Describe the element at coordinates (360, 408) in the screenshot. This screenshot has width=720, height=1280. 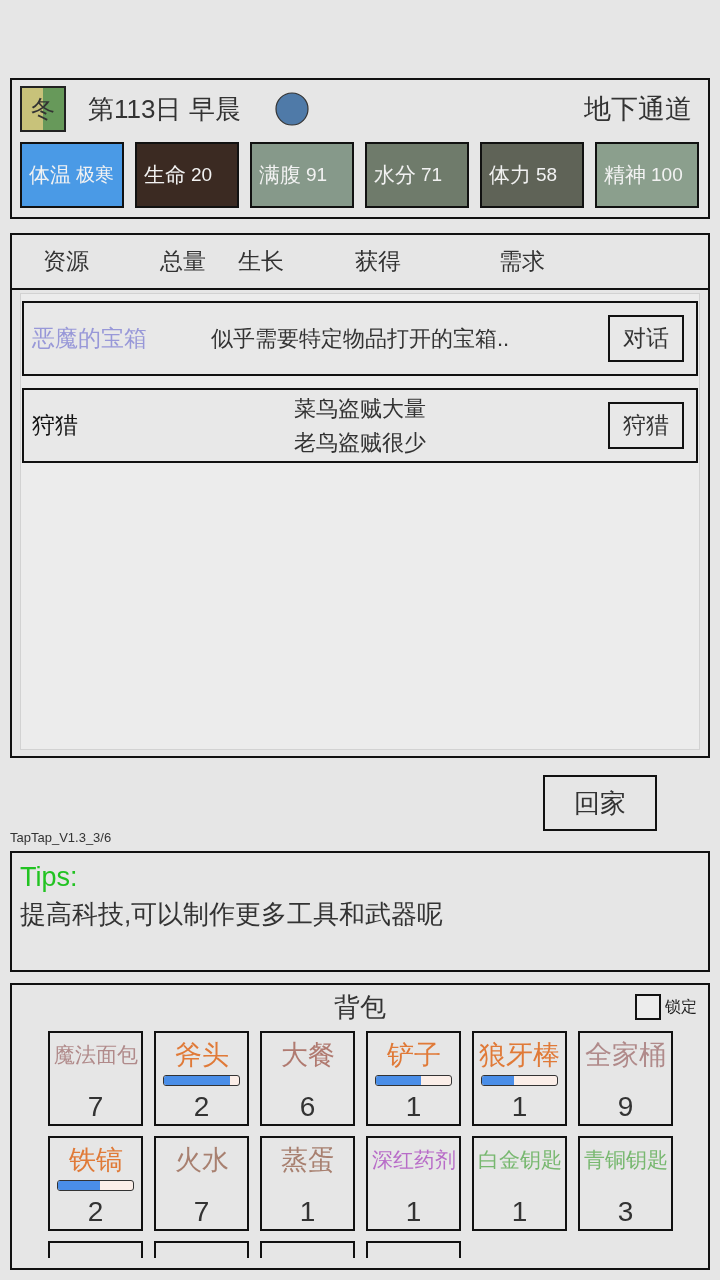
I see `description-line: 菜鸟盗贼大量` at that location.